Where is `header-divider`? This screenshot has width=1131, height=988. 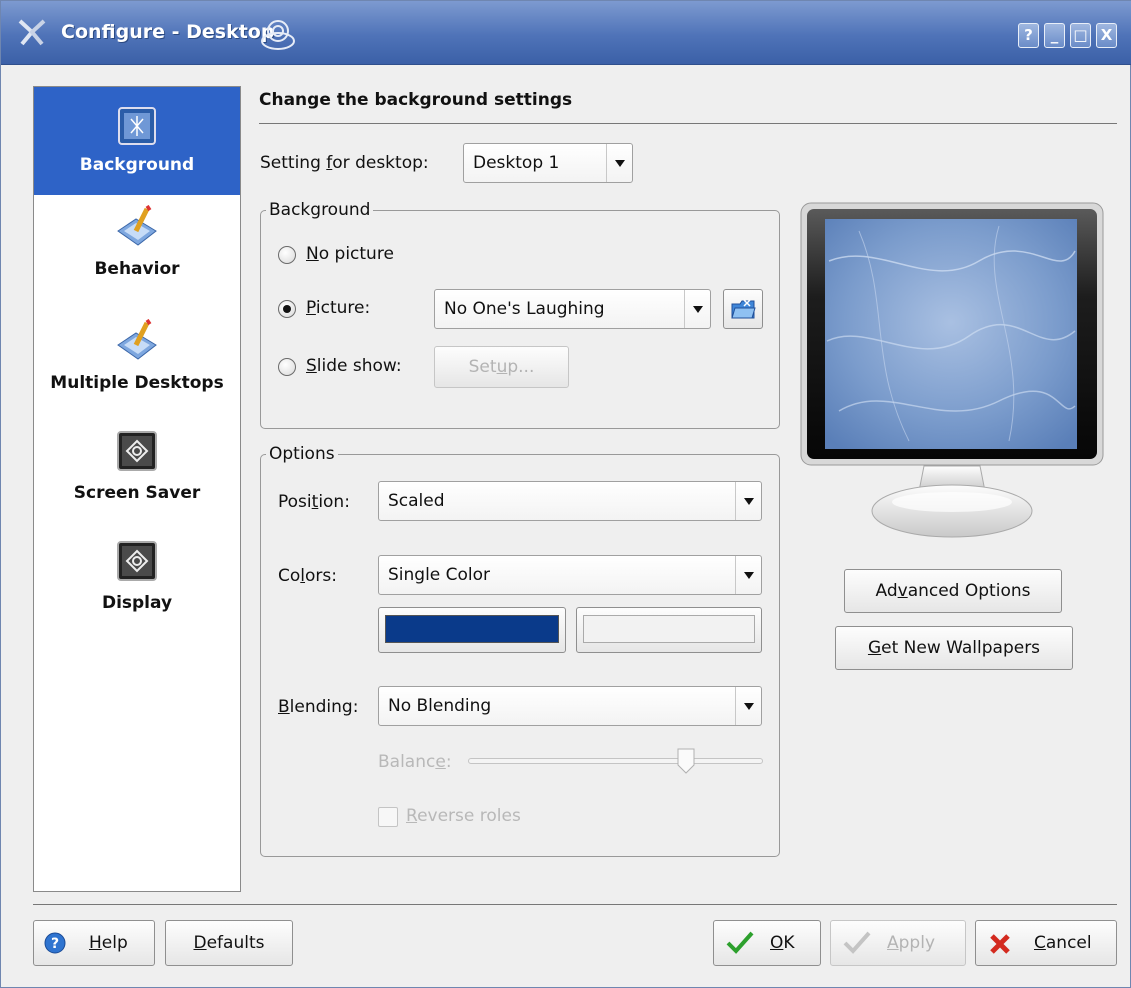
header-divider is located at coordinates (688, 123).